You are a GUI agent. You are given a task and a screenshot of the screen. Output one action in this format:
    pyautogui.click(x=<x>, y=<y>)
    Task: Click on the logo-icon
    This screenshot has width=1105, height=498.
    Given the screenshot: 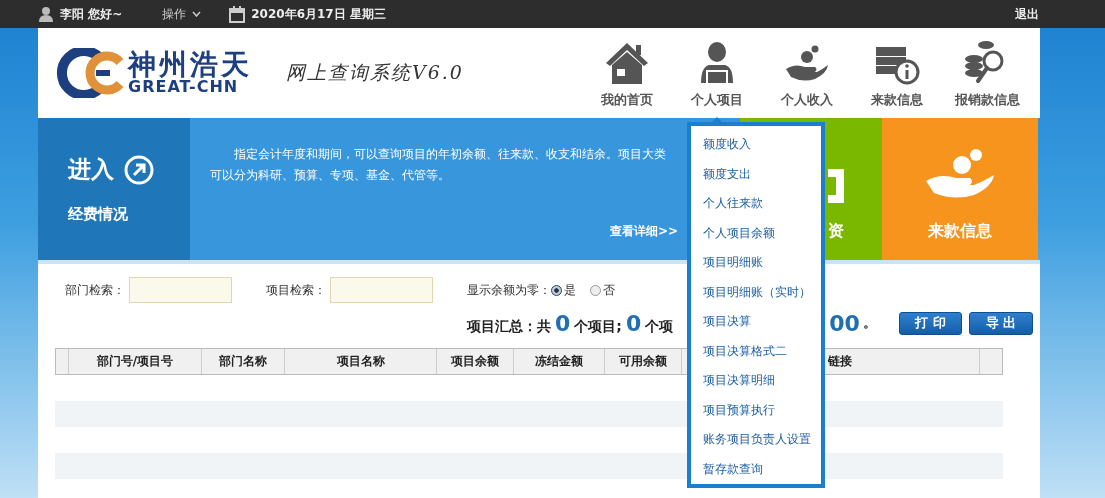 What is the action you would take?
    pyautogui.click(x=91, y=73)
    